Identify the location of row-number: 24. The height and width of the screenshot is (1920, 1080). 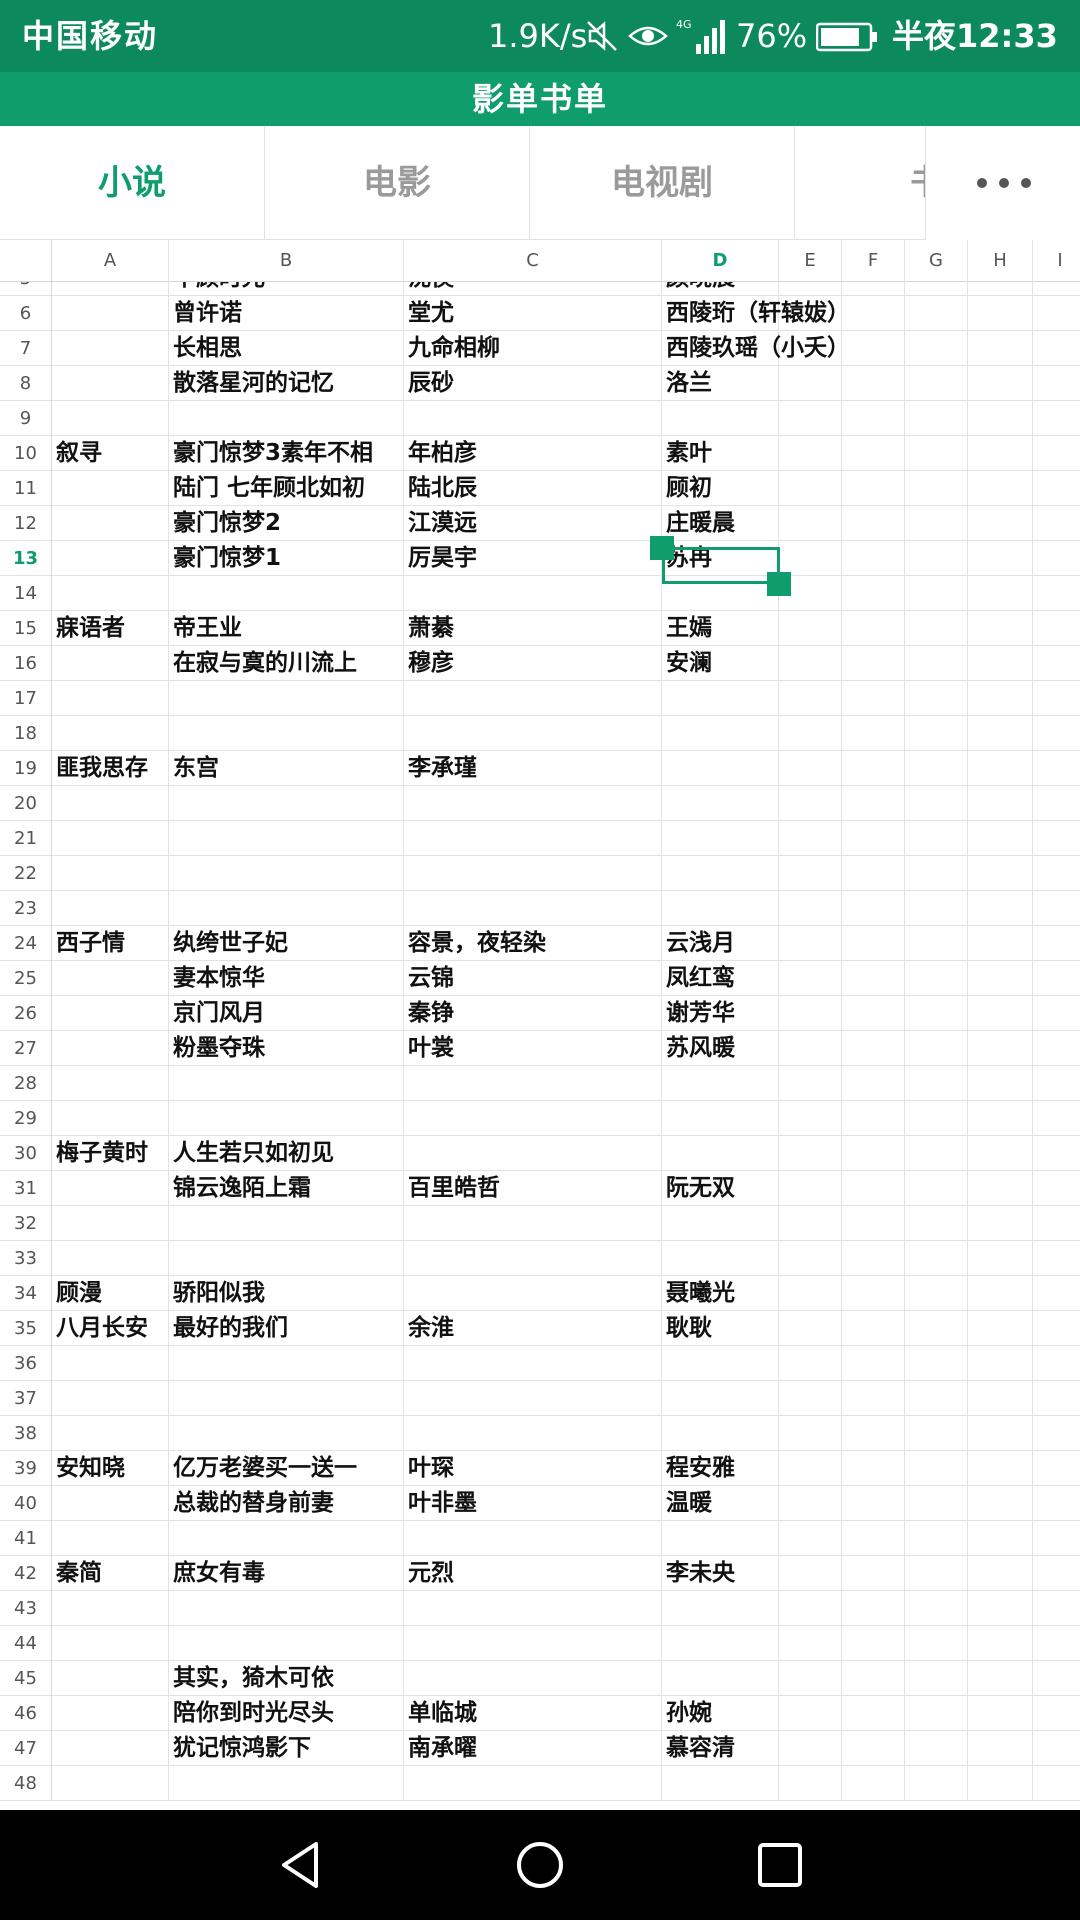
(26, 943).